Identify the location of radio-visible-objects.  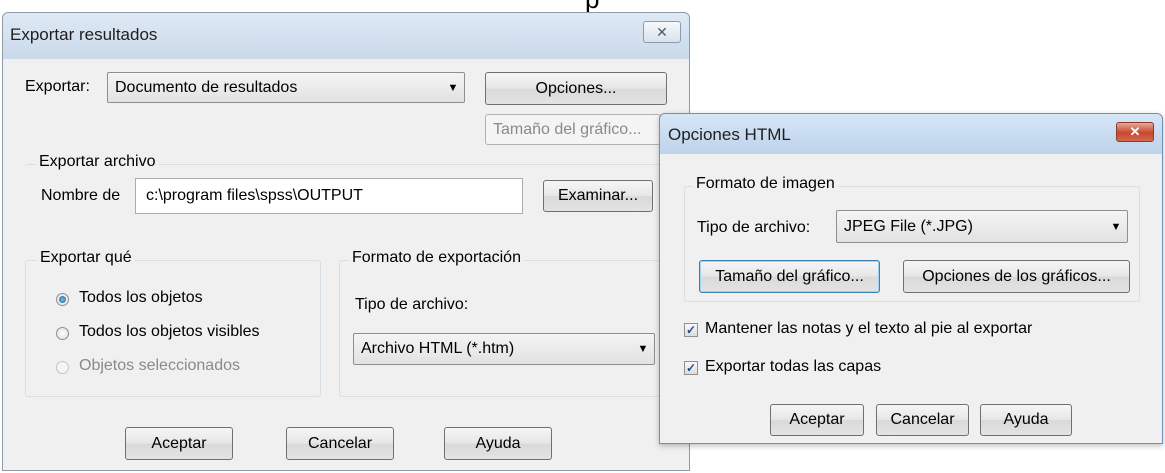
(62, 333).